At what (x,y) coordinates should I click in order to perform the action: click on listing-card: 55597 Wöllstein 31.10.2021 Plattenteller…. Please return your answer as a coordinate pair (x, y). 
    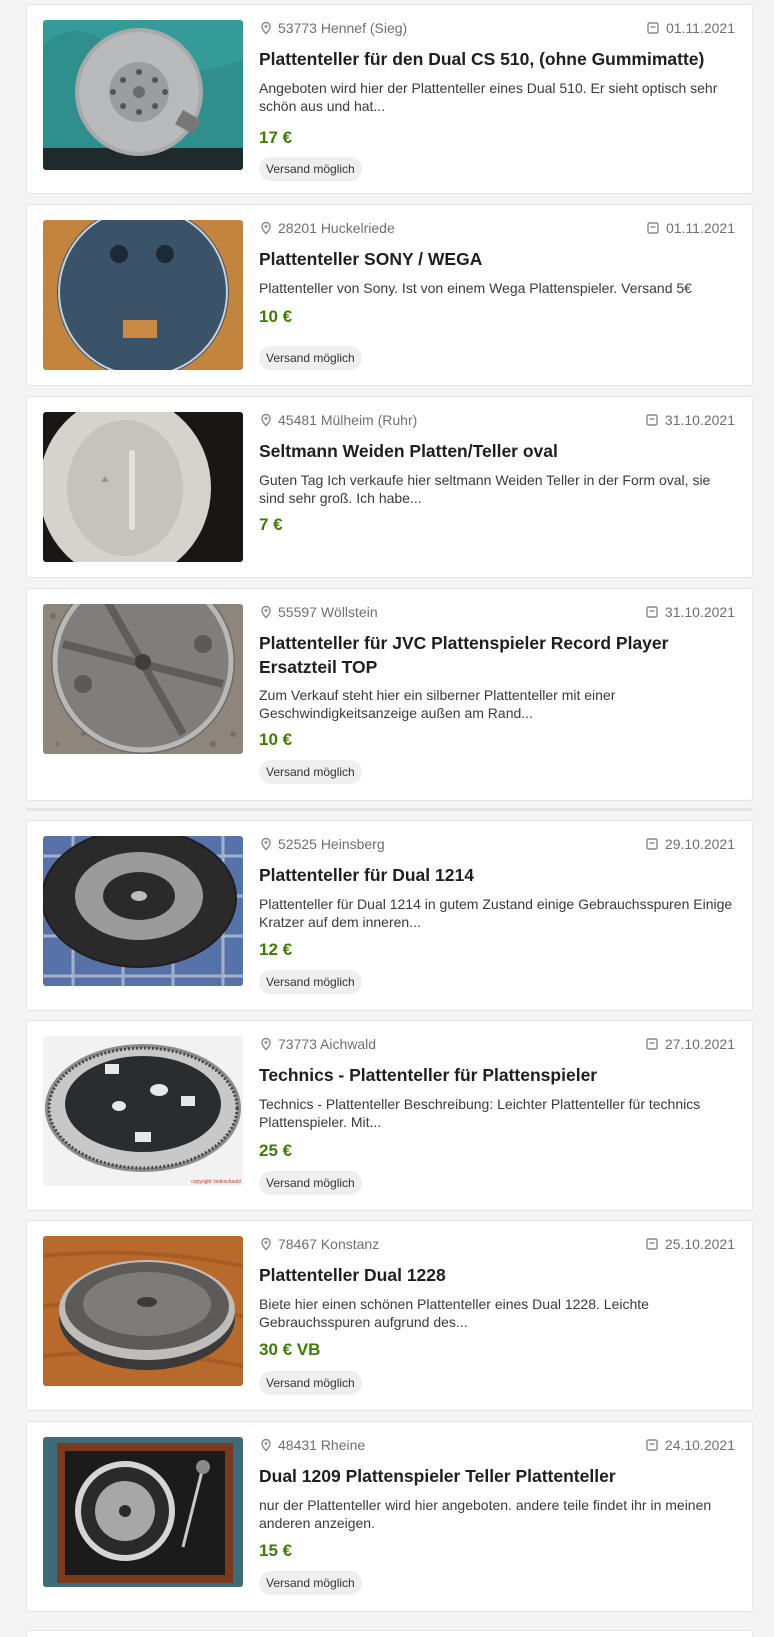
    Looking at the image, I should click on (389, 694).